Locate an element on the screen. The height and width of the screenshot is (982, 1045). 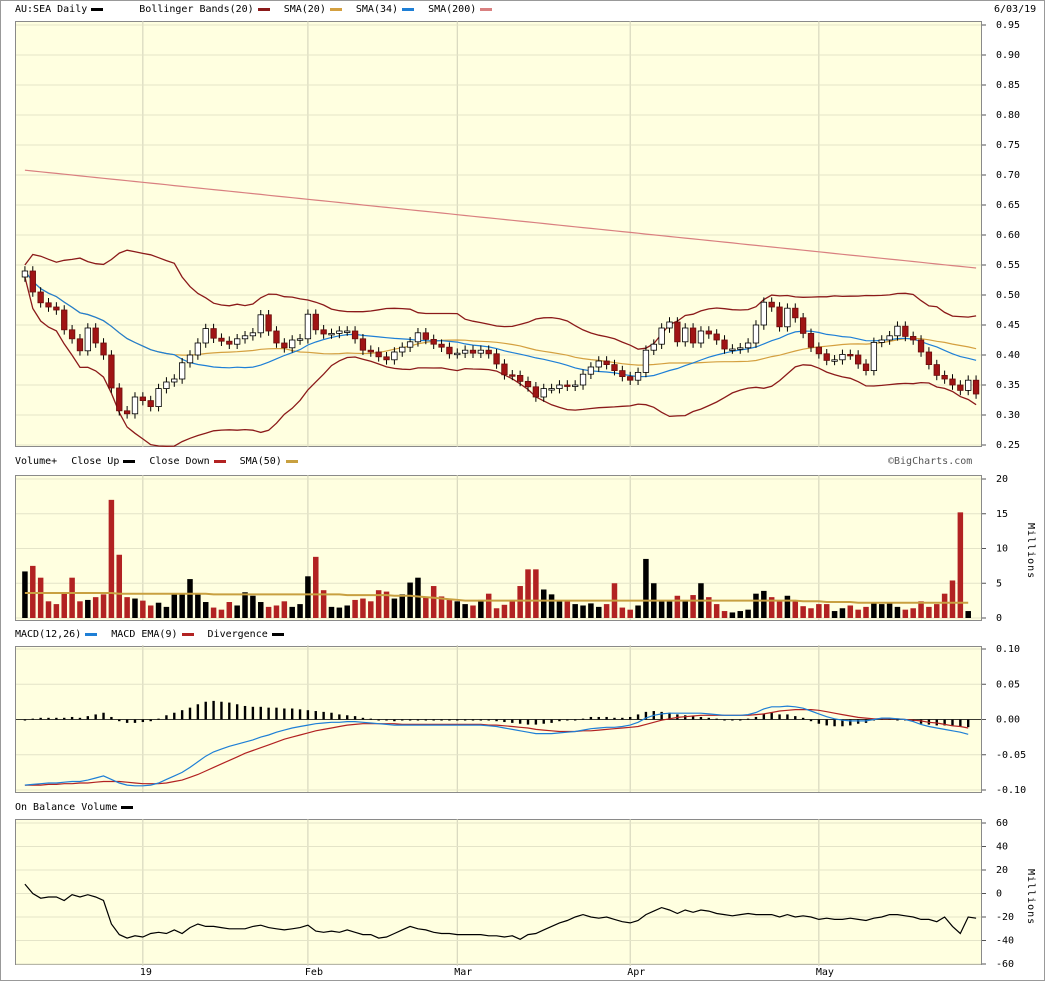
y-tick-label: 0.75 is located at coordinates (1008, 145).